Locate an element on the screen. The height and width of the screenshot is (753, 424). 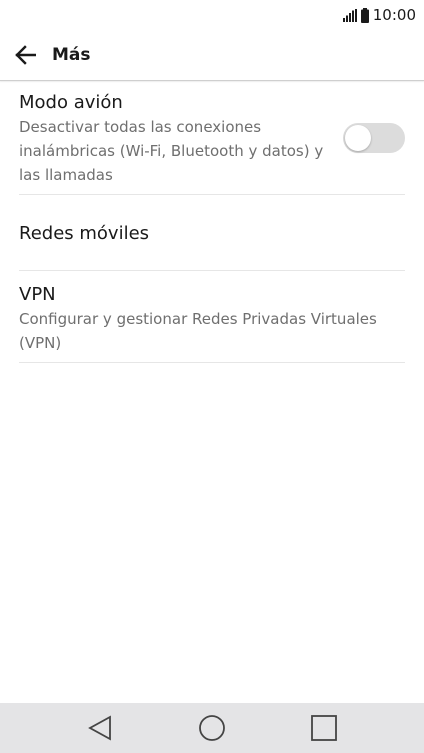
status-bar: 10:00 is located at coordinates (212, 14).